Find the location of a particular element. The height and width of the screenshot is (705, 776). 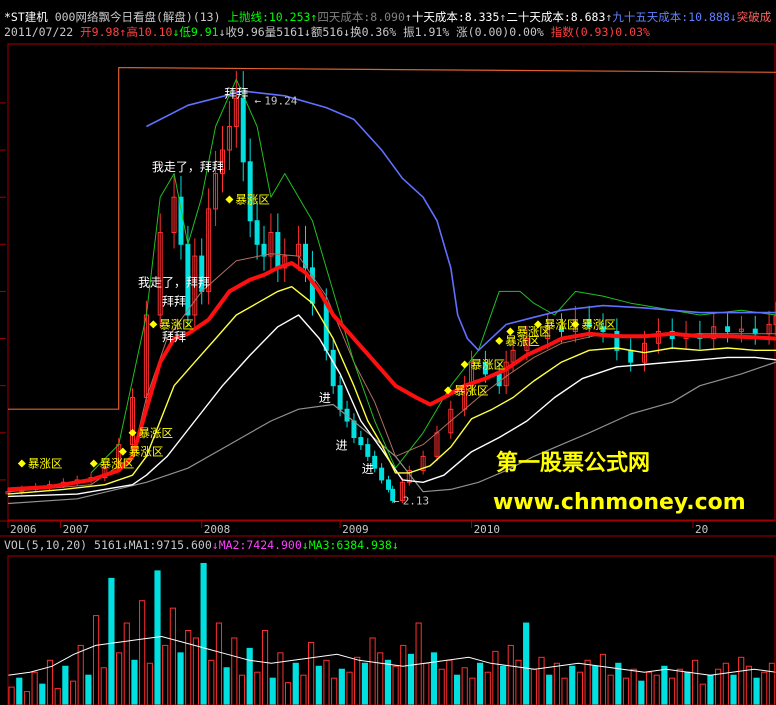

annotation-label: 2.13 is located at coordinates (416, 500).